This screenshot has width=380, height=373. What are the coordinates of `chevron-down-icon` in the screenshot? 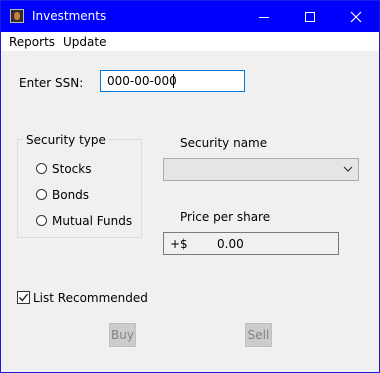 It's located at (348, 169).